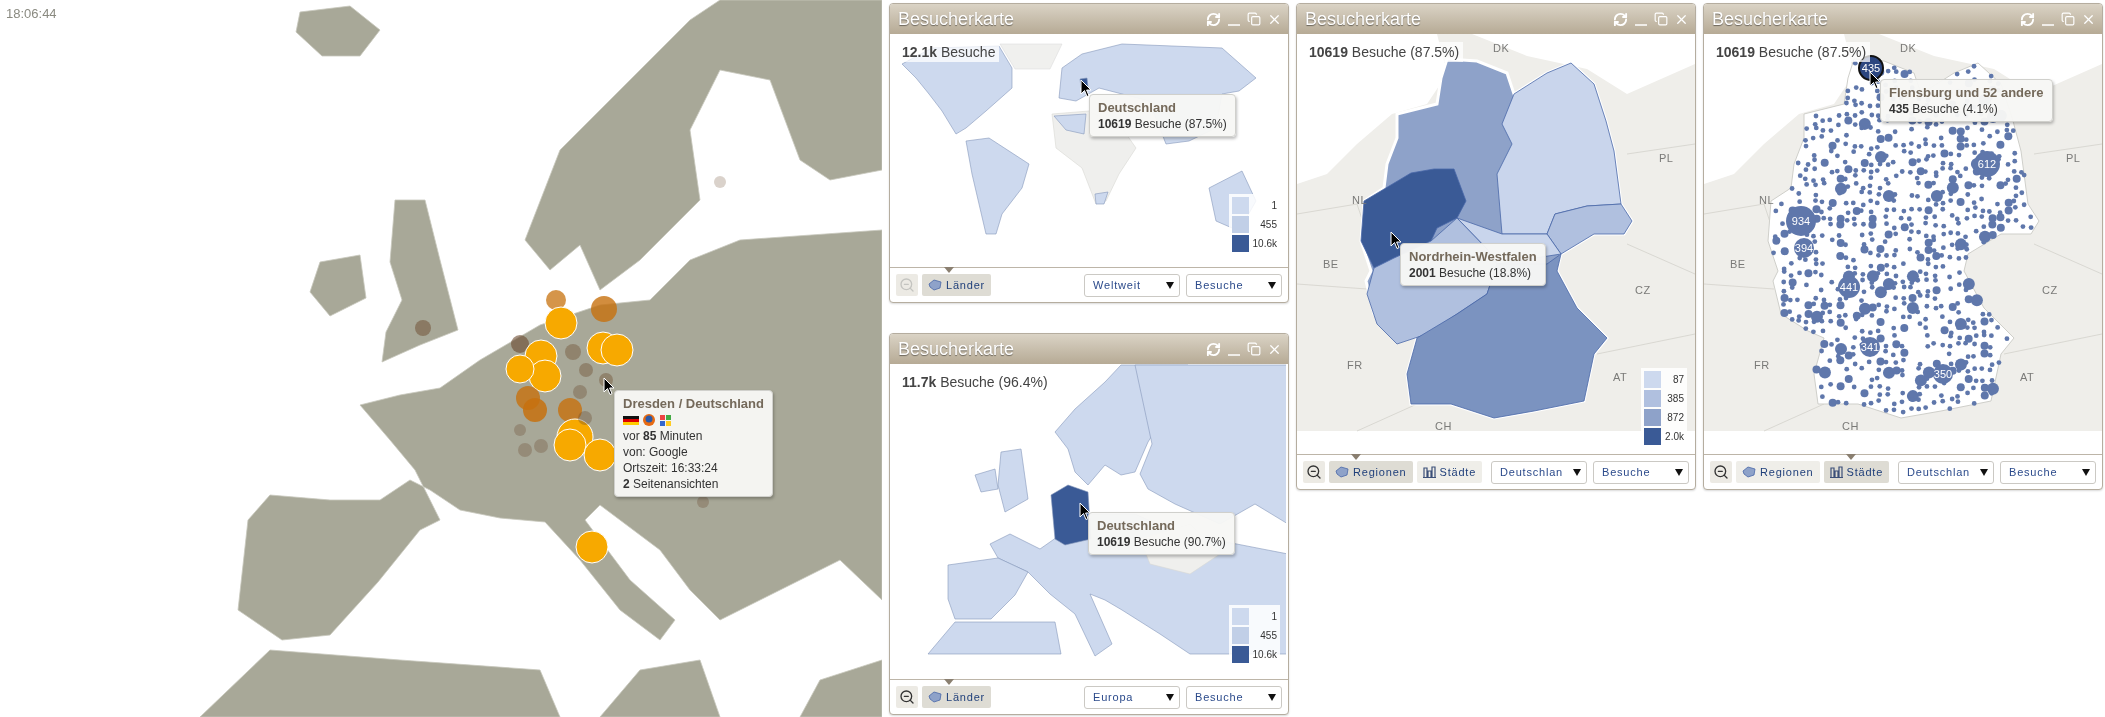 The height and width of the screenshot is (717, 2105). I want to click on tooltip-line: 2 Seitenansichten, so click(671, 484).